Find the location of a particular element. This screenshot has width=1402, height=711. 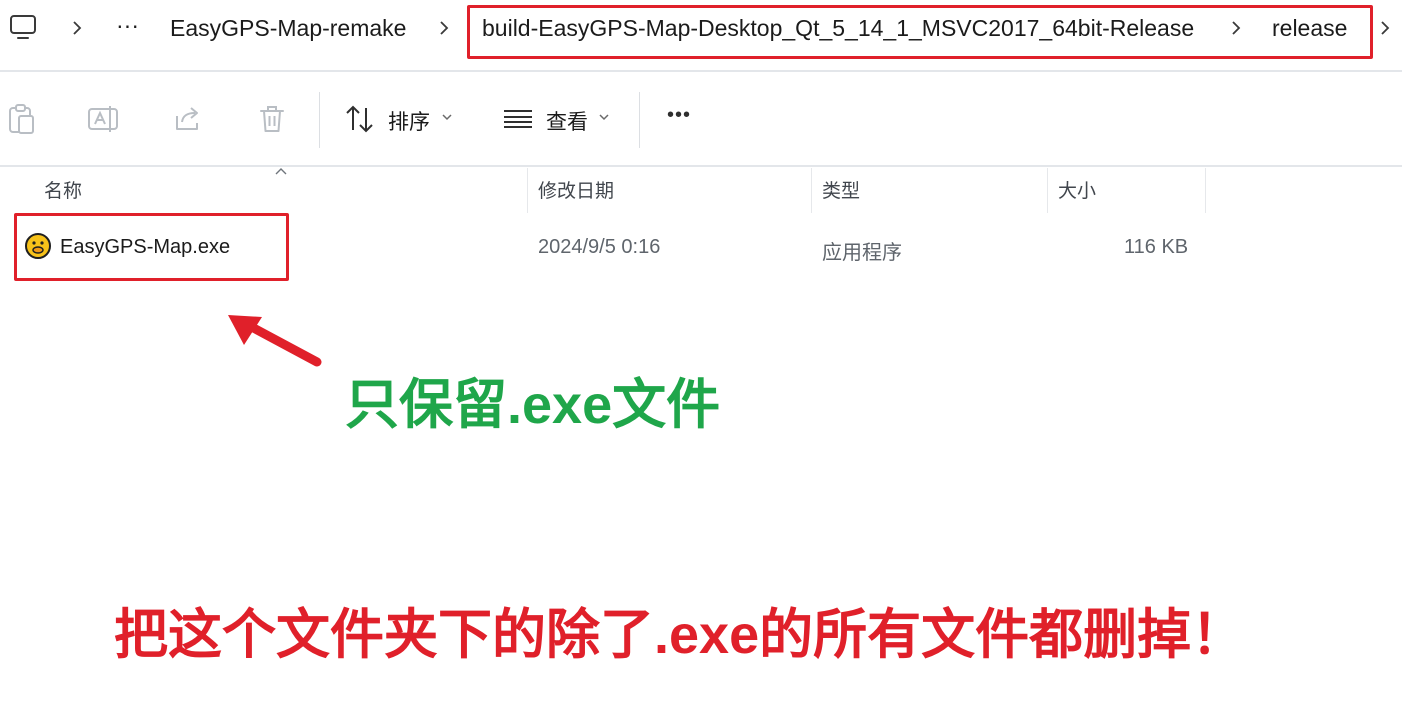

view-label: 查看 is located at coordinates (567, 122).